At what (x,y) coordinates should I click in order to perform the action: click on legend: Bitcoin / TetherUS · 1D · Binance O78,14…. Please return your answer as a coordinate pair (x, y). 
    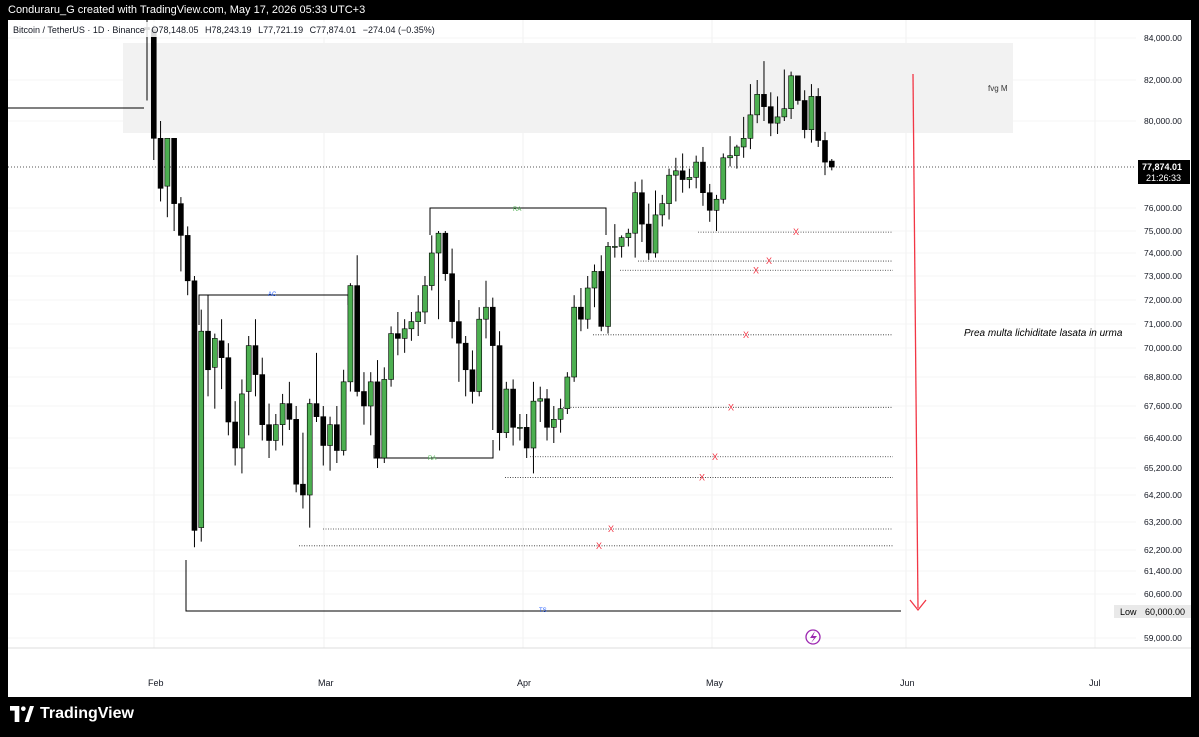
    Looking at the image, I should click on (221, 29).